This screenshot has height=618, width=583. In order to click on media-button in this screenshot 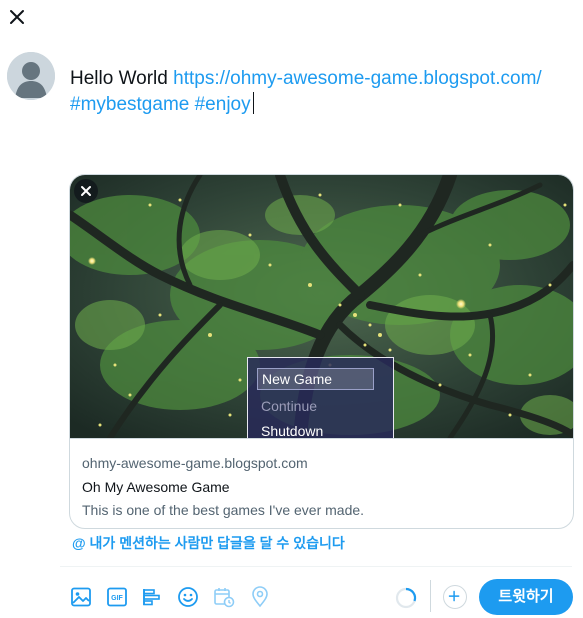, I will do `click(81, 597)`.